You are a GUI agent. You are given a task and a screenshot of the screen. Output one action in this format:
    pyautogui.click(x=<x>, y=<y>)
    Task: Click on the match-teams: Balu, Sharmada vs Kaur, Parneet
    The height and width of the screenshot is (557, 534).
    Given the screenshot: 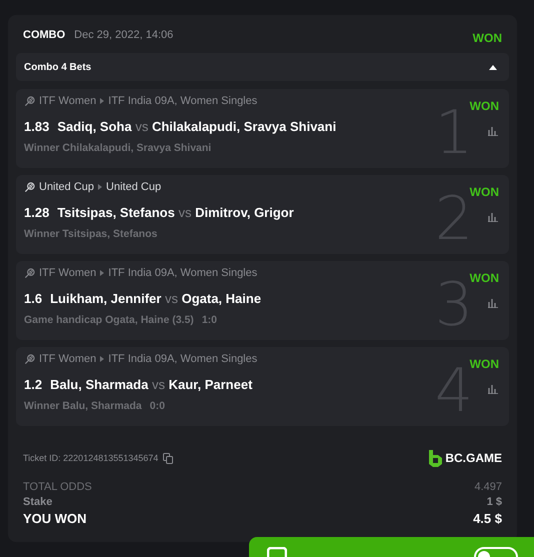 What is the action you would take?
    pyautogui.click(x=151, y=384)
    